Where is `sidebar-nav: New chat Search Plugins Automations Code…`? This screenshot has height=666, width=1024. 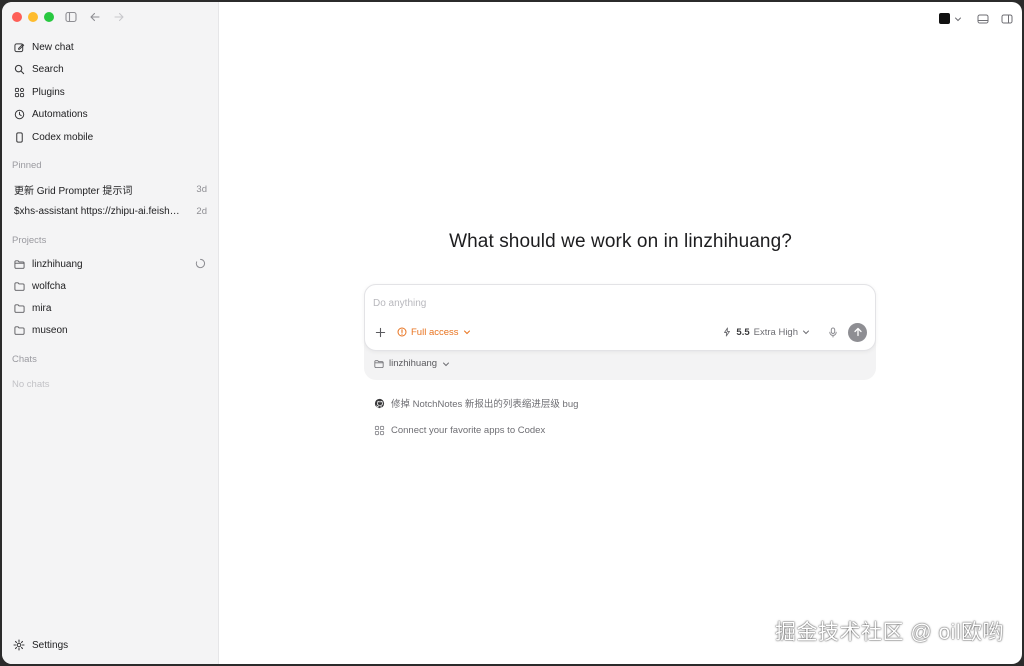 sidebar-nav: New chat Search Plugins Automations Code… is located at coordinates (110, 92).